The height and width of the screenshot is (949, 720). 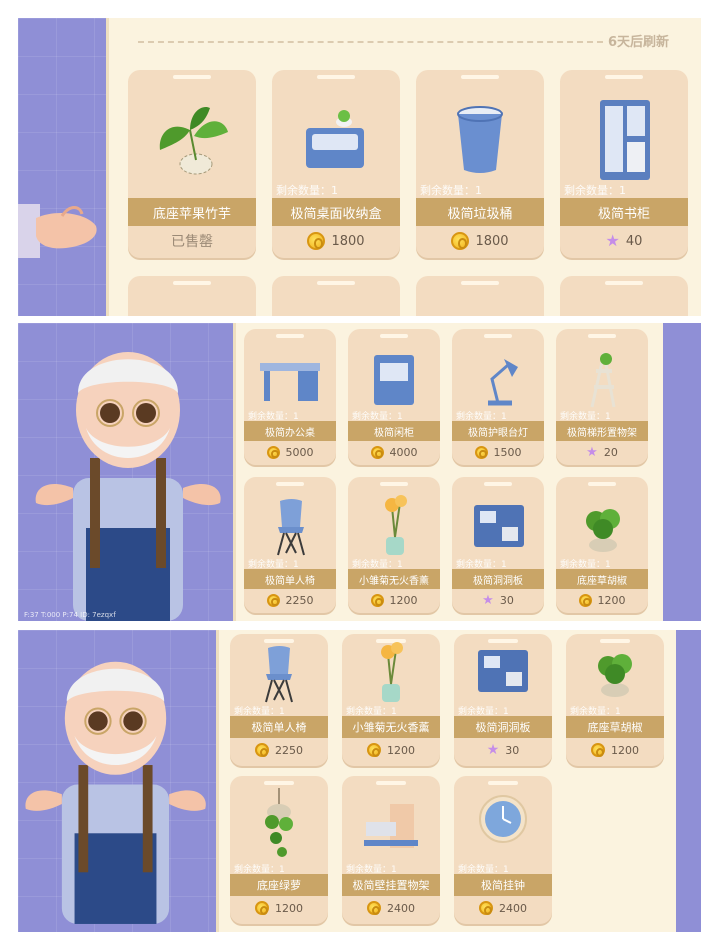 I want to click on desk-lamp-icon, so click(x=503, y=382).